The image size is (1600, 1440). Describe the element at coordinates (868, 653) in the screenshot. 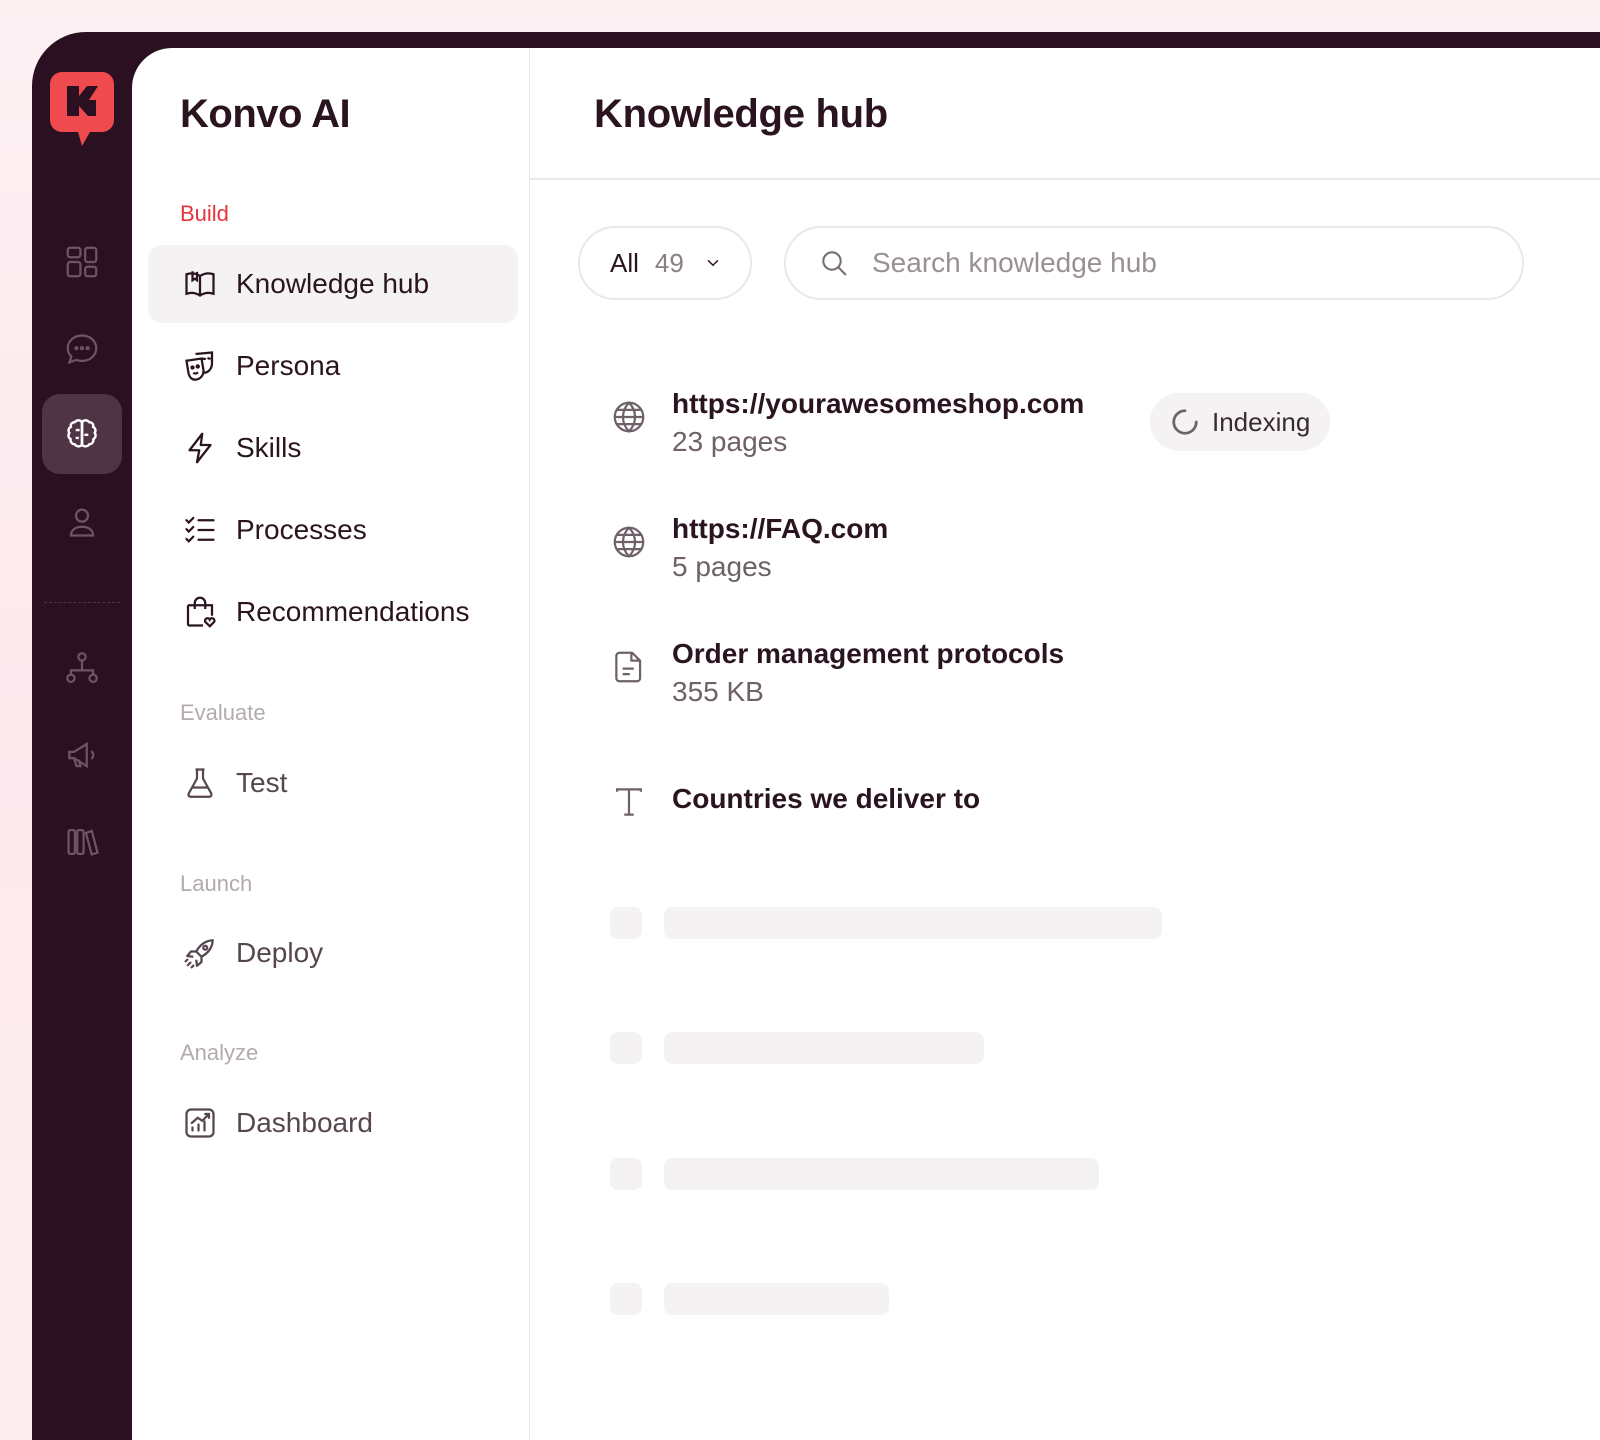

I see `item-title: Order management protocols` at that location.